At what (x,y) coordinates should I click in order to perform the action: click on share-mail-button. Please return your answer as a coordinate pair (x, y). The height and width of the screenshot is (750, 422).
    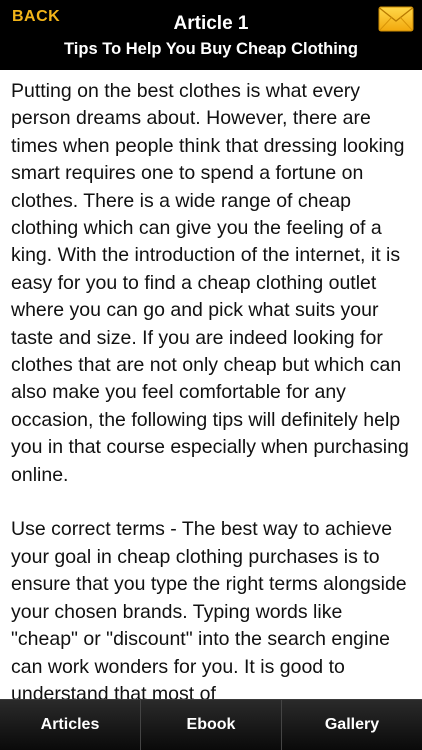
    Looking at the image, I should click on (396, 19).